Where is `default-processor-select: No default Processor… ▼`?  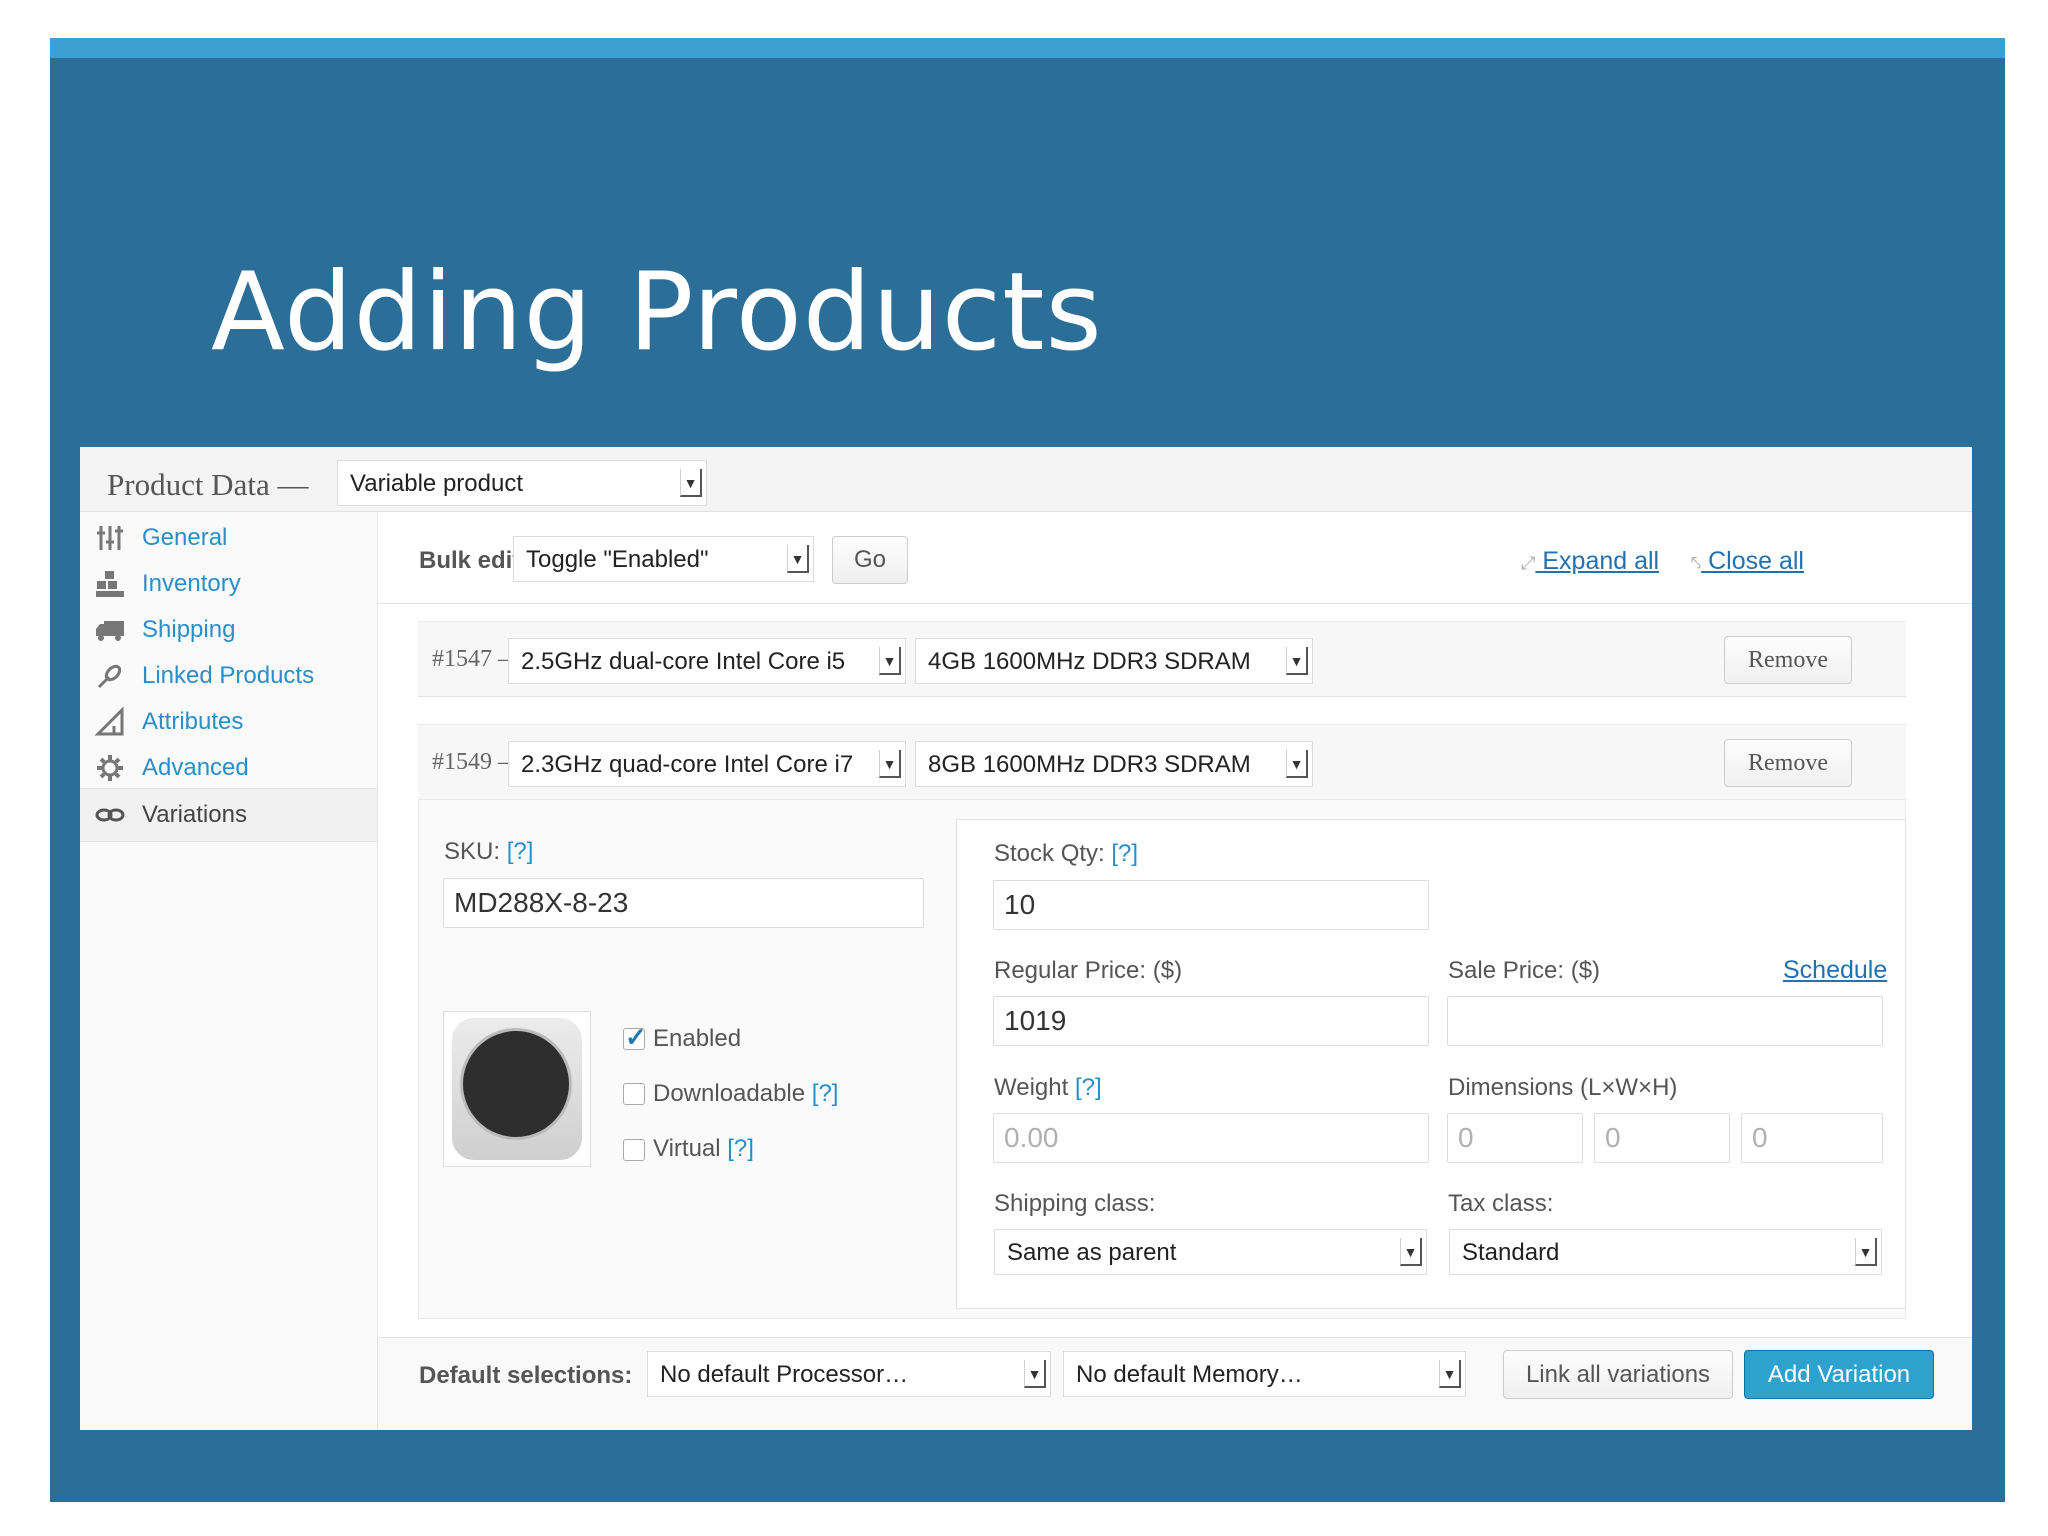
default-processor-select: No default Processor… ▼ is located at coordinates (849, 1374).